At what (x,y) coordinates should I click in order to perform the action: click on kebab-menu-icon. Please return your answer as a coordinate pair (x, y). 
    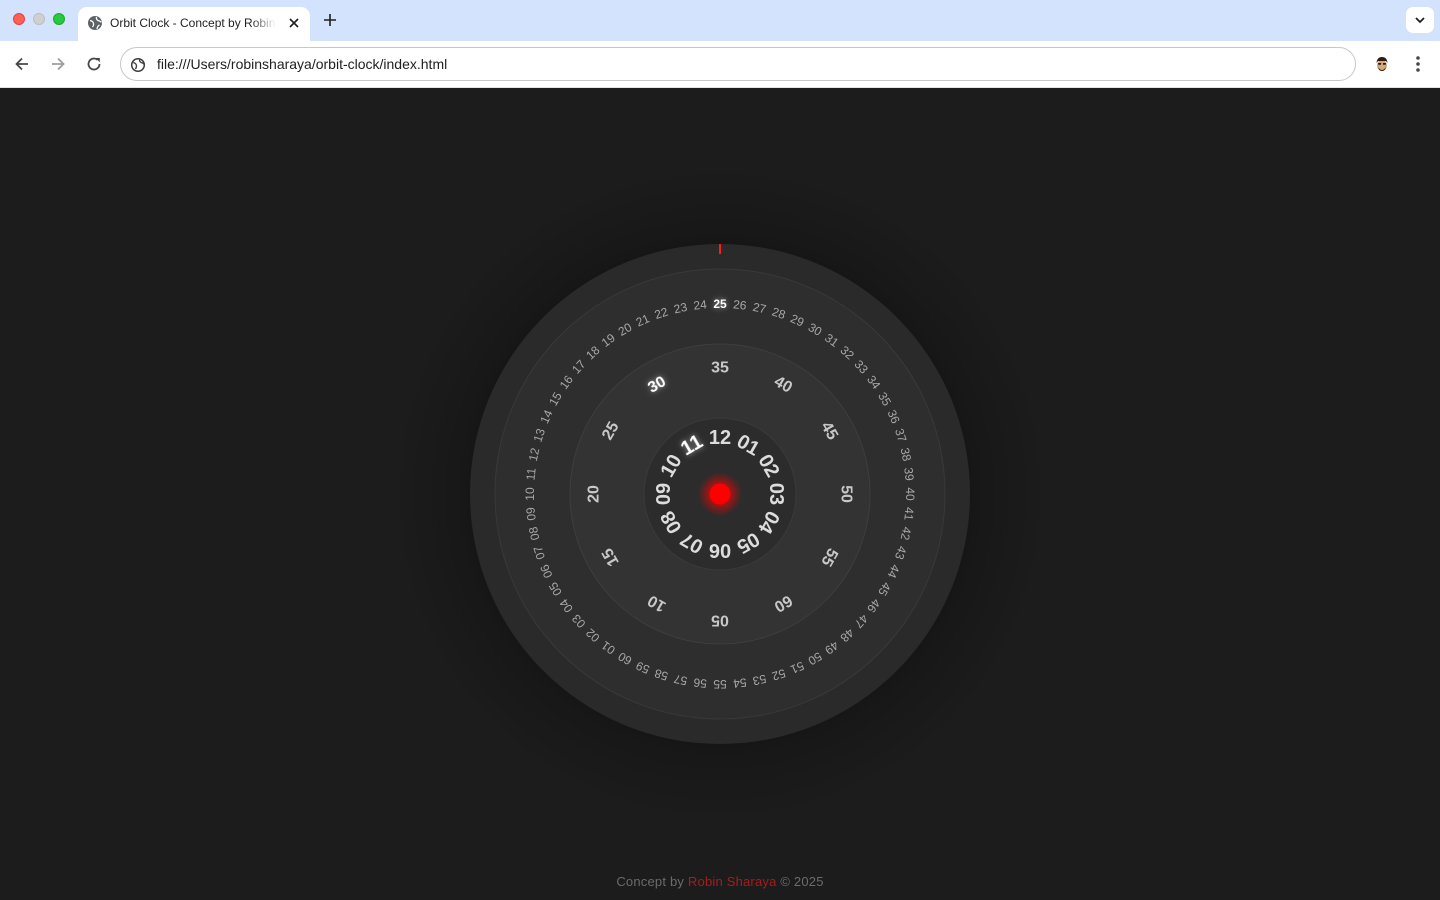
    Looking at the image, I should click on (1418, 64).